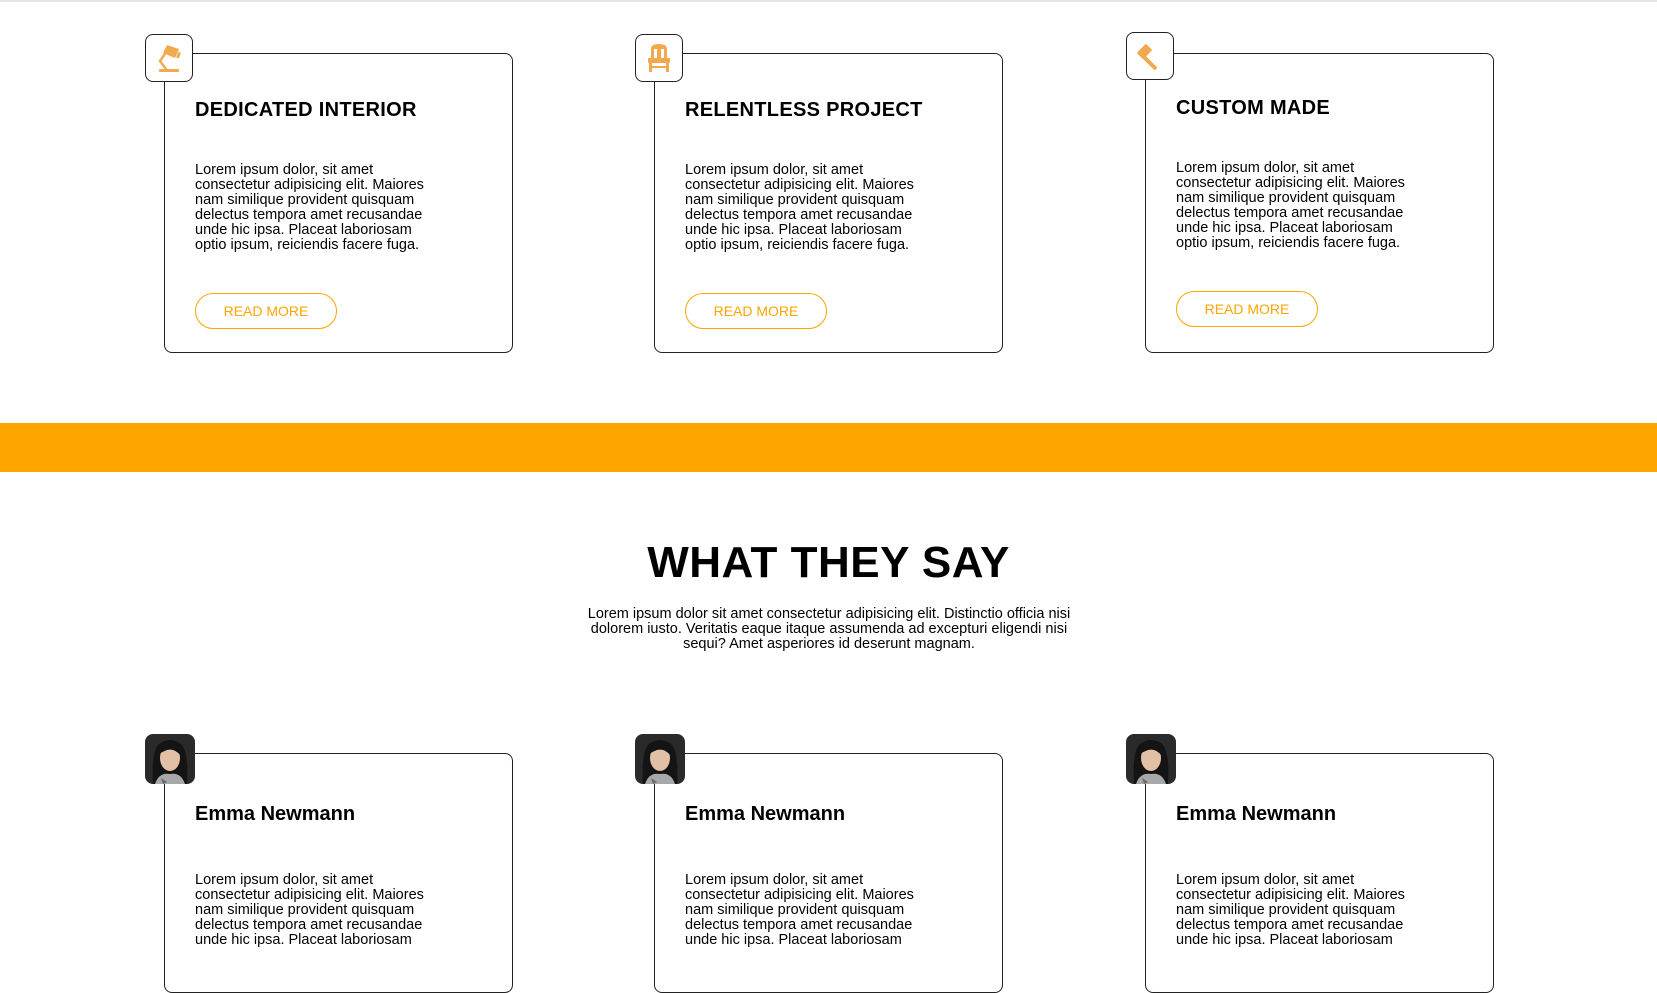 This screenshot has width=1657, height=993. Describe the element at coordinates (804, 110) in the screenshot. I see `feature-title: RELENTLESS PROJECT` at that location.